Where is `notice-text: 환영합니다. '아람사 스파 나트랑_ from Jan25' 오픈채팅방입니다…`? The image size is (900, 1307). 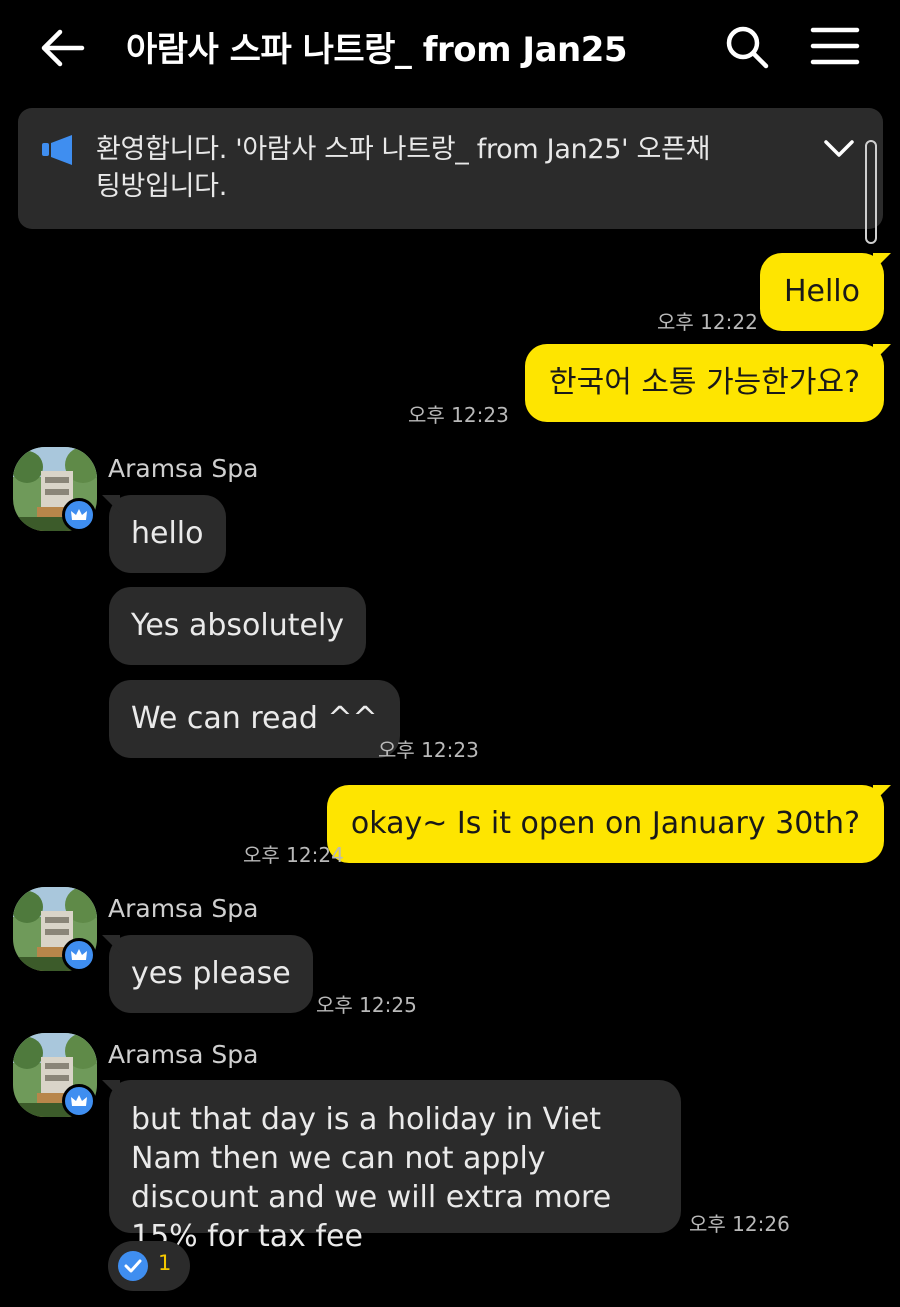
notice-text: 환영합니다. '아람사 스파 나트랑_ from Jan25' 오픈채팅방입니다… is located at coordinates (403, 168).